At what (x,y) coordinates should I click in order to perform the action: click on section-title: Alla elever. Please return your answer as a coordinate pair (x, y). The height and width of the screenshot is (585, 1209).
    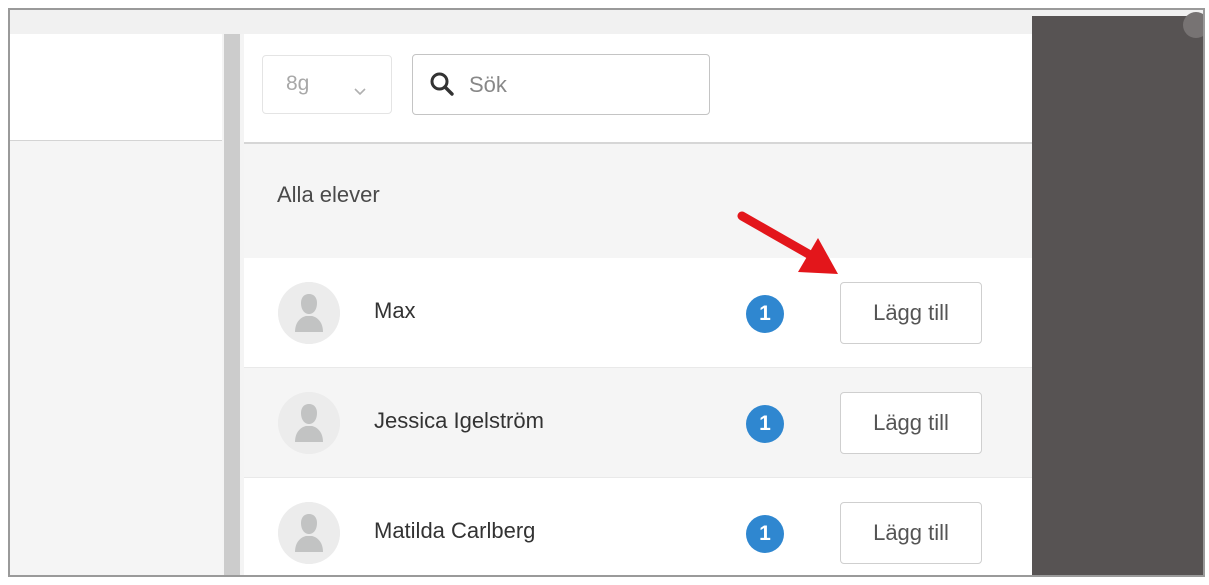
    Looking at the image, I should click on (328, 194).